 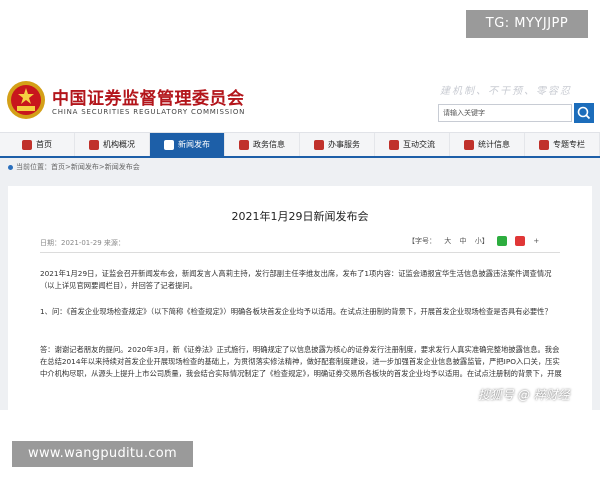 I want to click on nav-item-special-topics: 专题专栏, so click(x=562, y=144).